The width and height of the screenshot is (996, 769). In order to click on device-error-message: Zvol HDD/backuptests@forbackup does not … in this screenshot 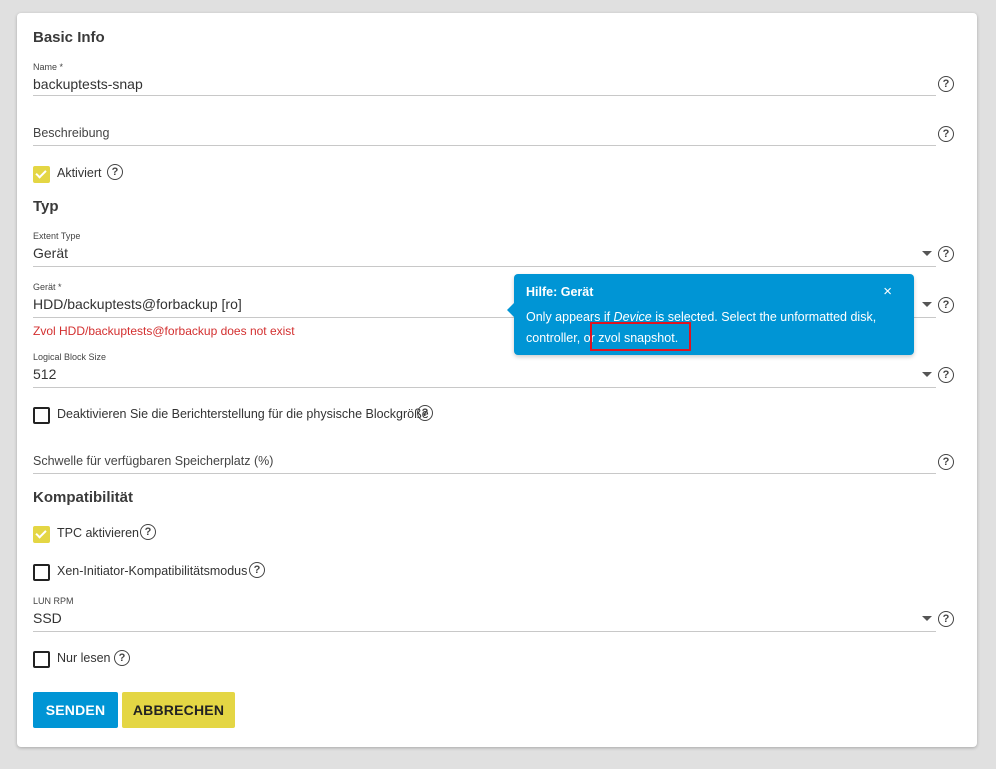, I will do `click(164, 331)`.